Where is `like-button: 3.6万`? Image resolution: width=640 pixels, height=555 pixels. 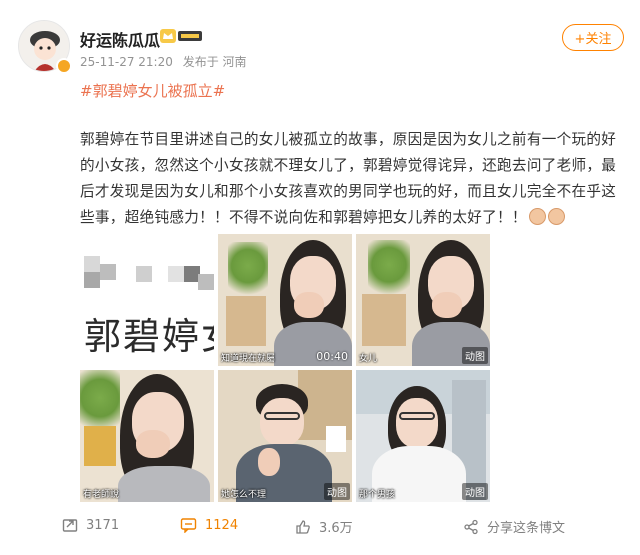
like-button: 3.6万 is located at coordinates (324, 526).